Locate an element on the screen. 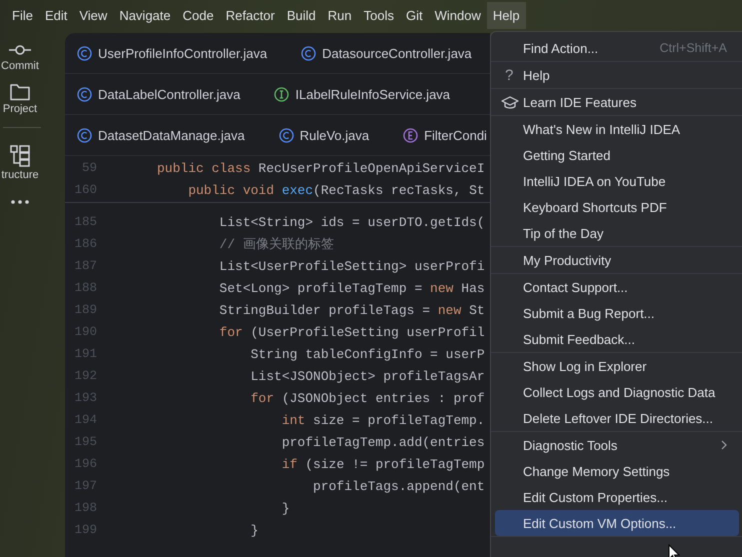  menu-item: Tip of the Day is located at coordinates (617, 233).